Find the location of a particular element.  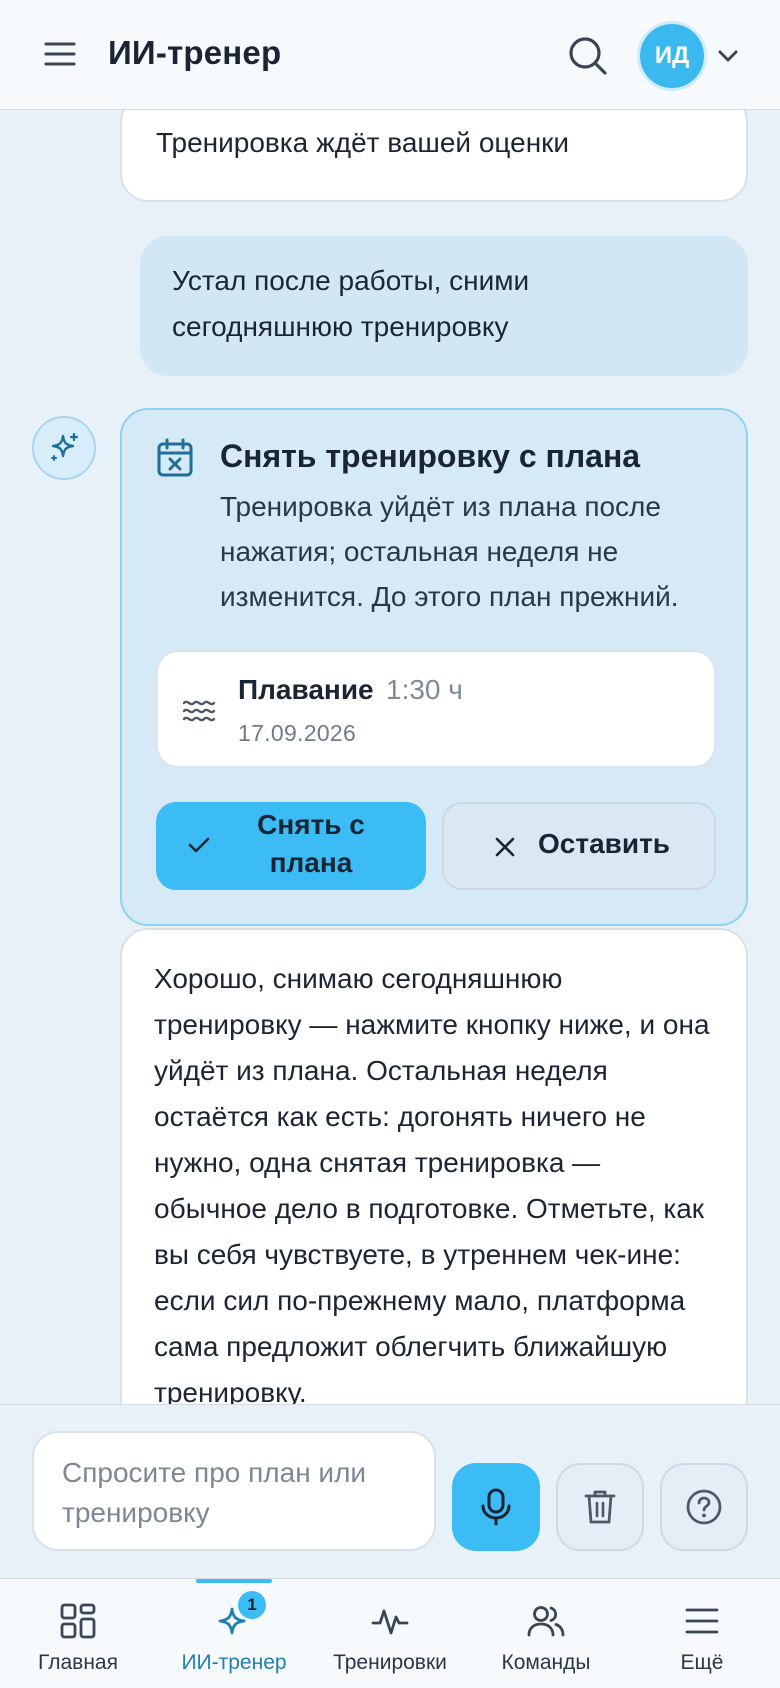

nav-item-ai-coach: 1 ИИ-тренер is located at coordinates (234, 1633).